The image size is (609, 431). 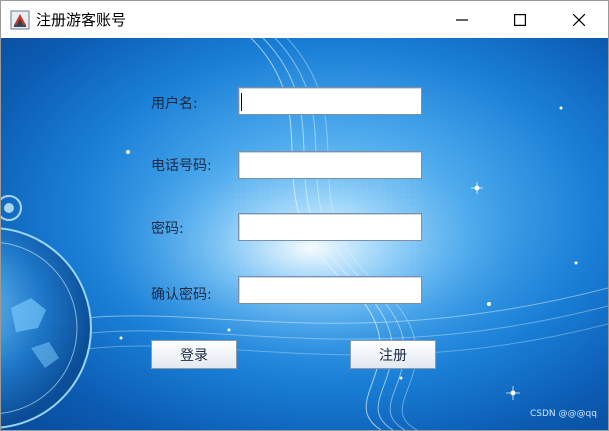 I want to click on password-input, so click(x=330, y=227).